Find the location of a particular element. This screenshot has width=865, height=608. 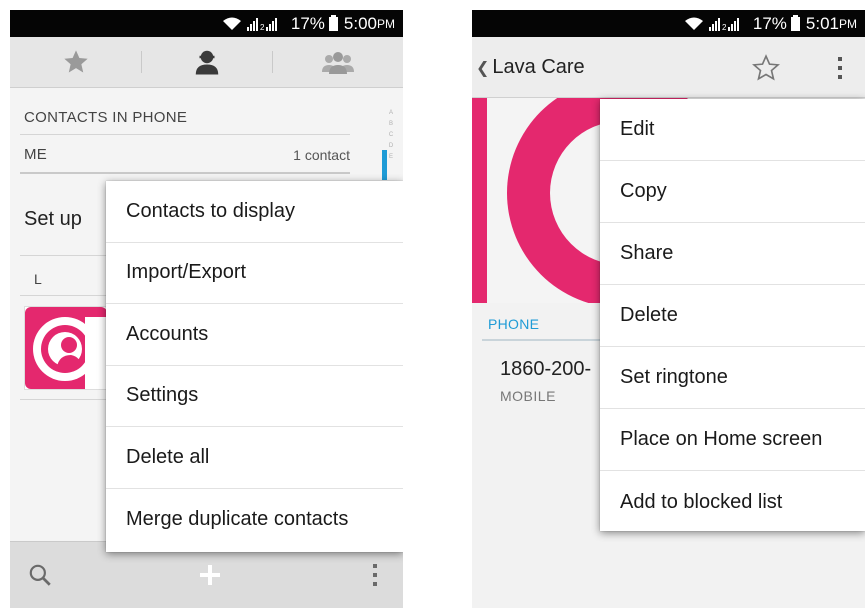

menu-item-settings: Settings is located at coordinates (254, 396).